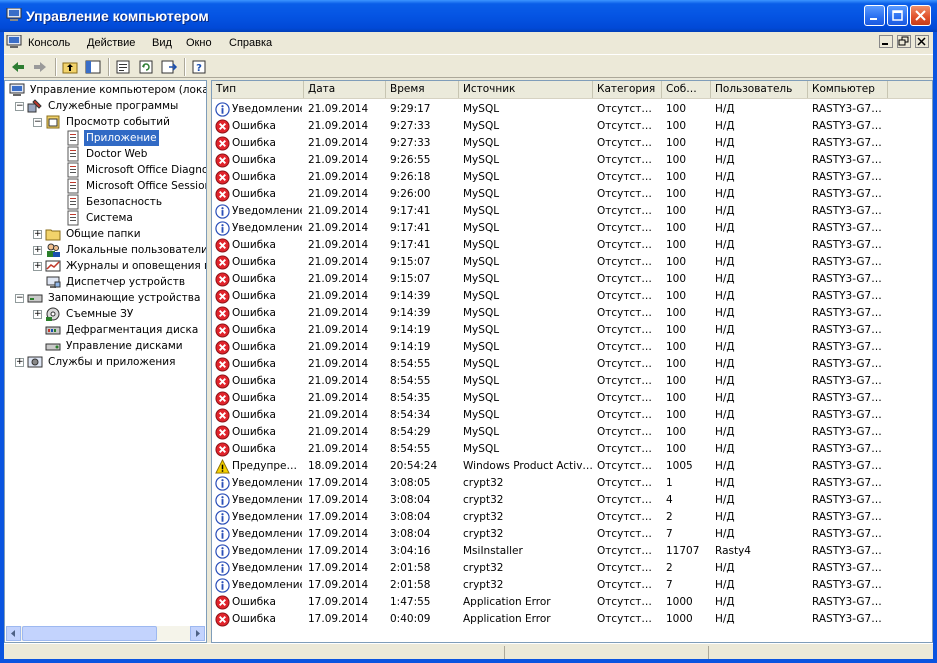 The width and height of the screenshot is (937, 663). What do you see at coordinates (199, 43) in the screenshot?
I see `menu-window: Окно` at bounding box center [199, 43].